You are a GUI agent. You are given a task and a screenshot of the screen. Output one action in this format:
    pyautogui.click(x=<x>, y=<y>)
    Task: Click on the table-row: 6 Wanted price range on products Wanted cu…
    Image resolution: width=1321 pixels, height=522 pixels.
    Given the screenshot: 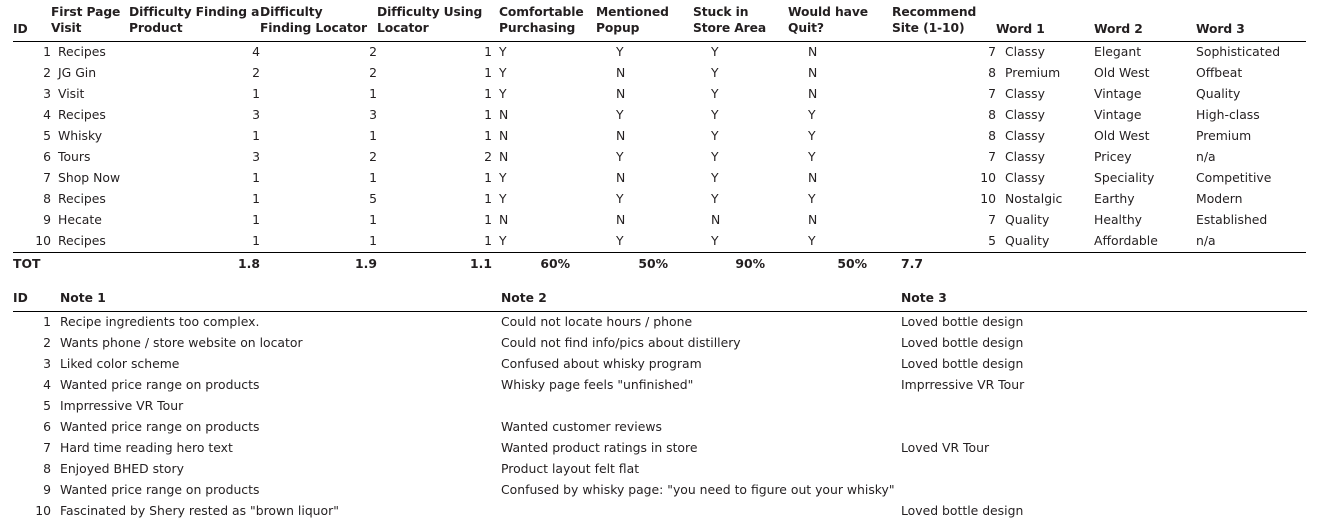 What is the action you would take?
    pyautogui.click(x=660, y=427)
    